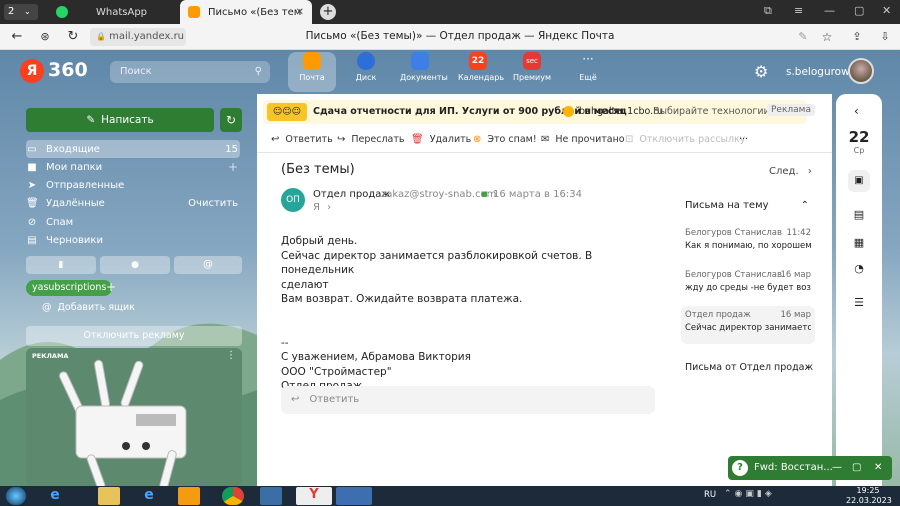  I want to click on compose-button: ✎ Написать, so click(120, 120).